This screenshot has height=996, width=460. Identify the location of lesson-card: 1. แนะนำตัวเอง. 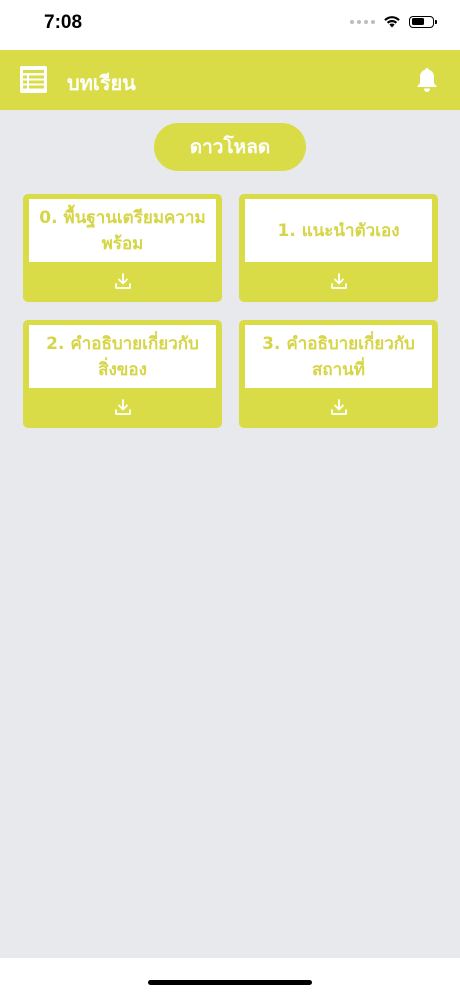
(338, 248).